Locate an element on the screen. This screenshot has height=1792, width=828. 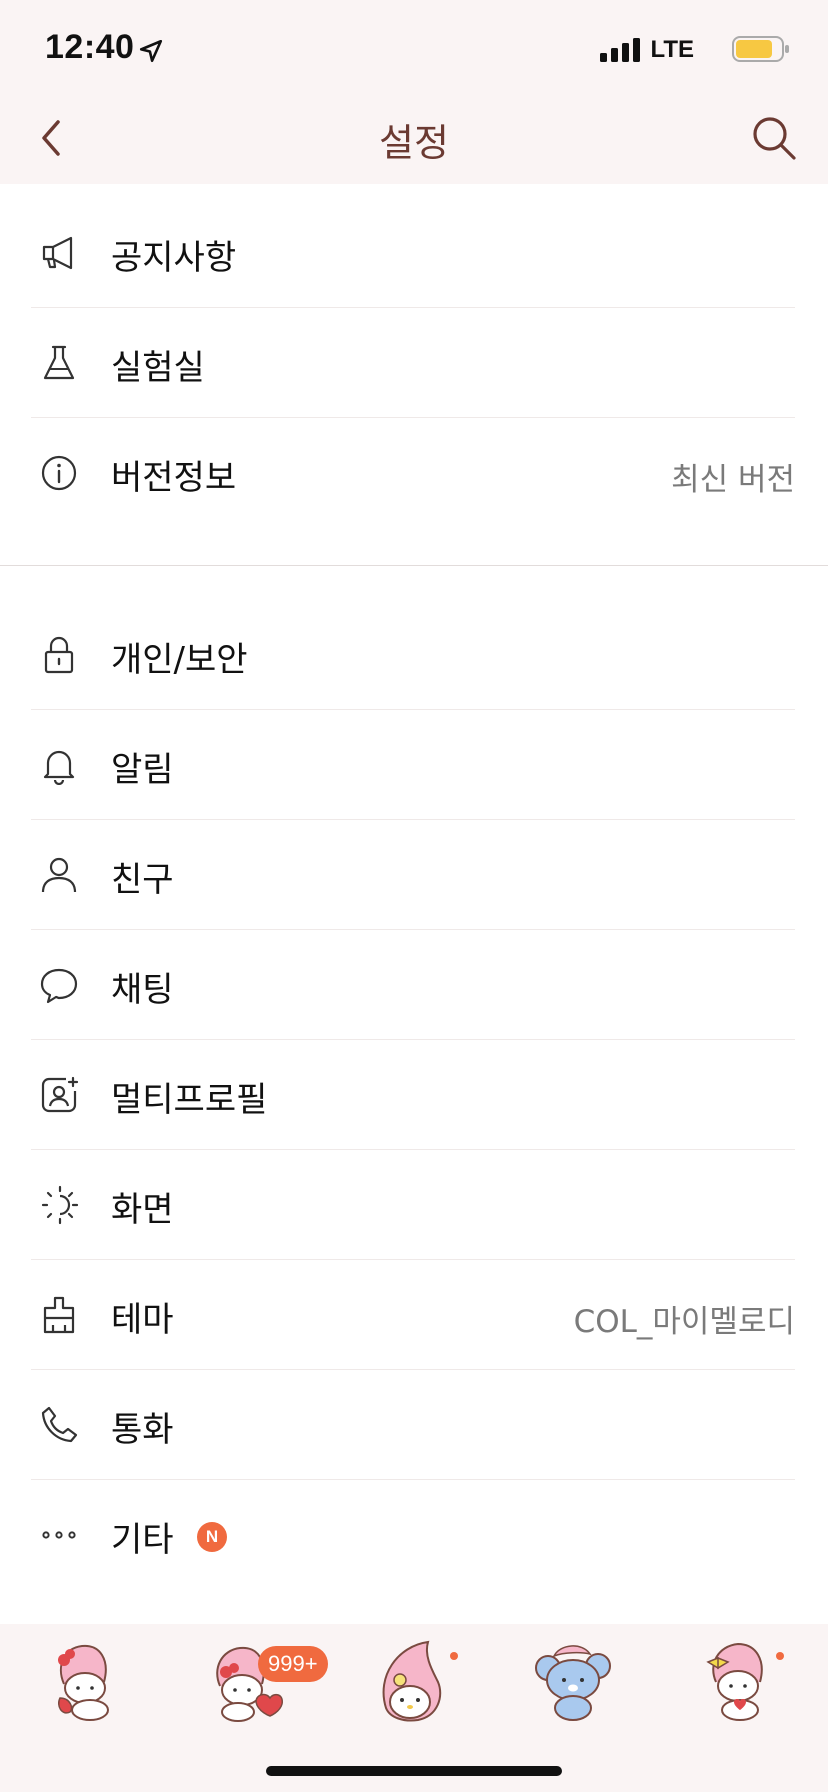
settings-item-version: 버전정보 최신 버전 is located at coordinates (413, 473).